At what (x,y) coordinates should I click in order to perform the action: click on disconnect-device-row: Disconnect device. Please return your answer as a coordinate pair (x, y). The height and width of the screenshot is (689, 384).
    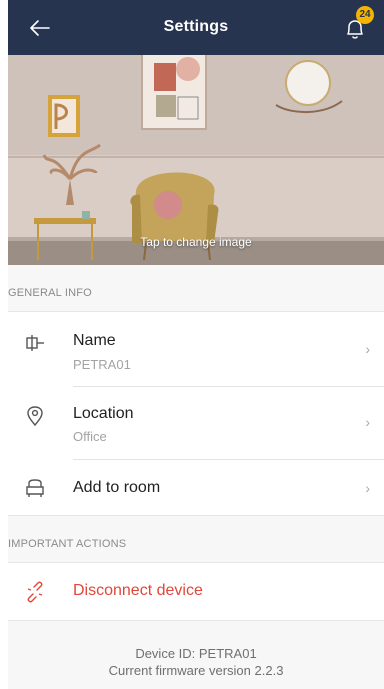
    Looking at the image, I should click on (196, 591).